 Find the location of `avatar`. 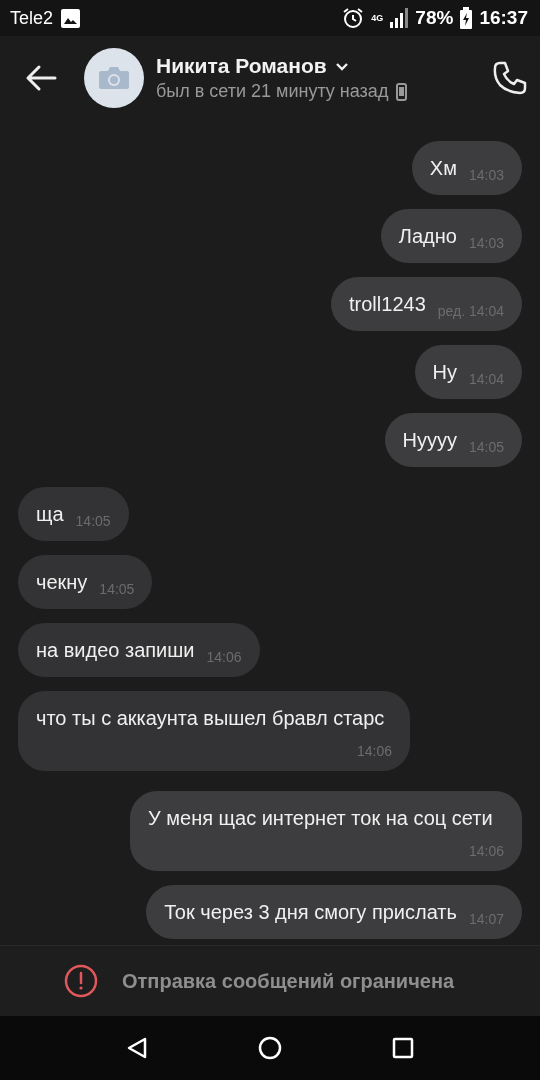

avatar is located at coordinates (114, 78).